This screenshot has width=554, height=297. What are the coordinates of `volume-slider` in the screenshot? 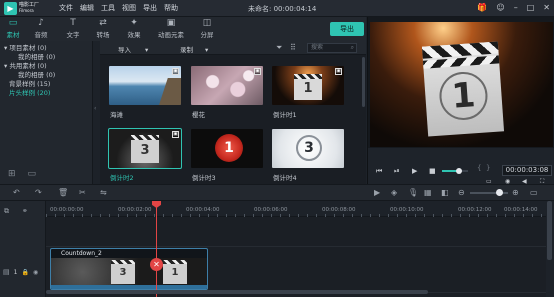 It's located at (455, 171).